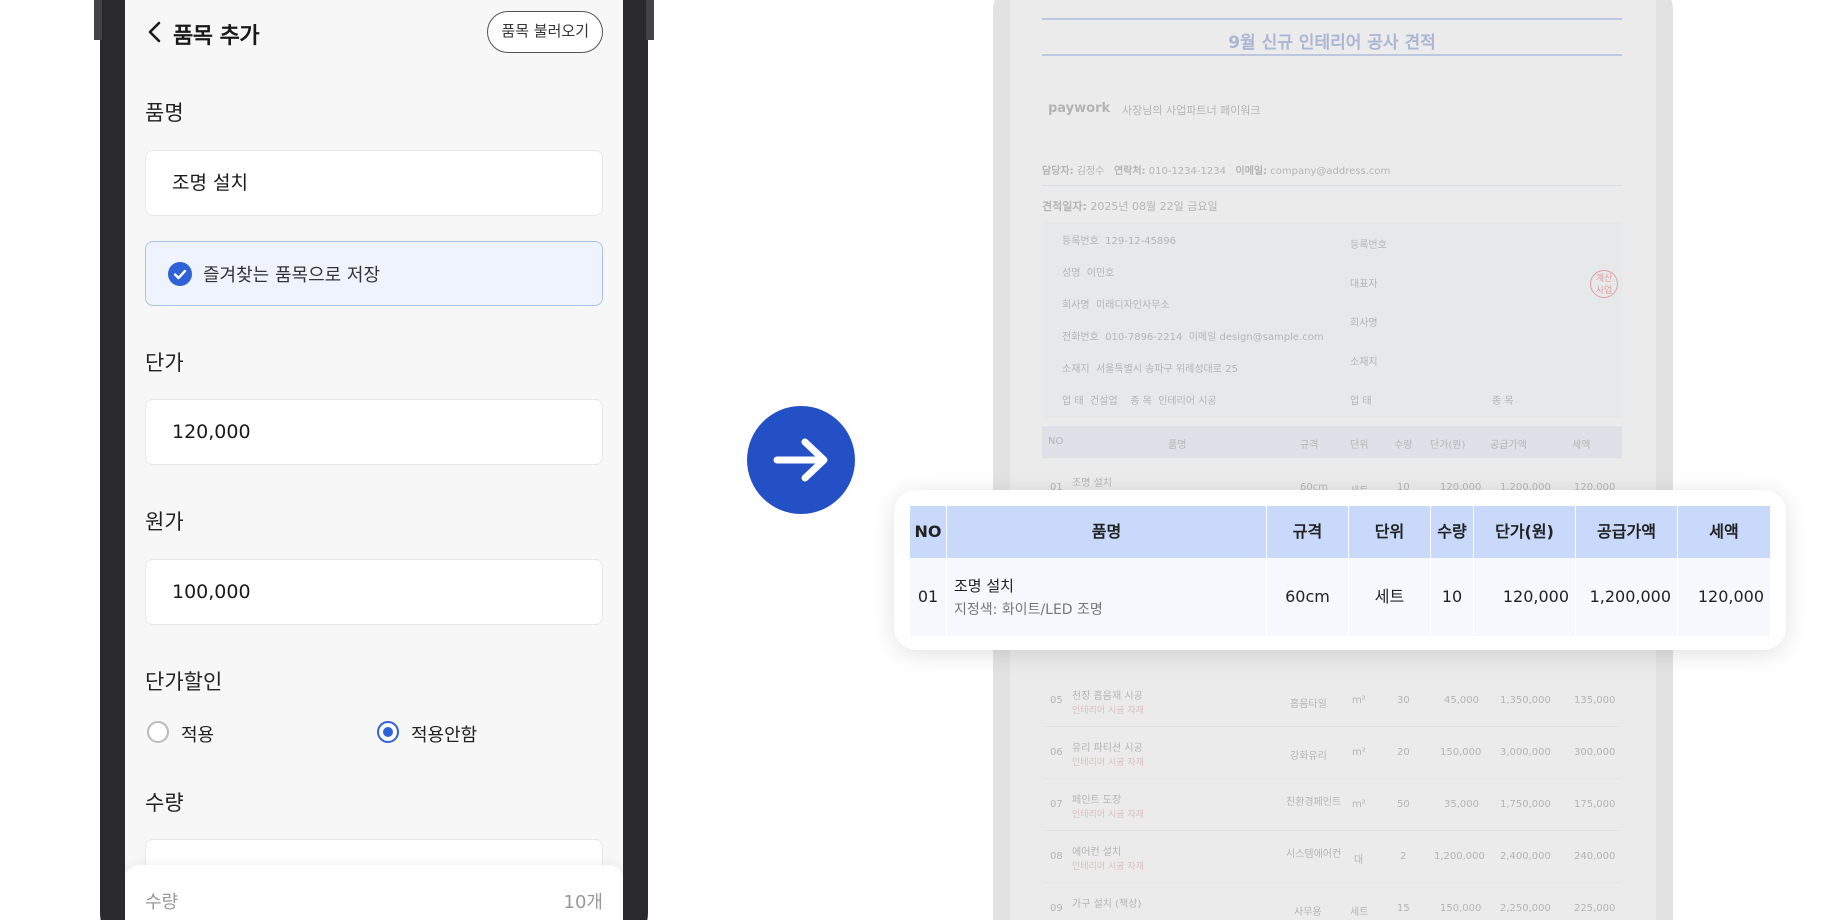 Image resolution: width=1840 pixels, height=920 pixels. What do you see at coordinates (1308, 597) in the screenshot?
I see `cell-spec: 60cm` at bounding box center [1308, 597].